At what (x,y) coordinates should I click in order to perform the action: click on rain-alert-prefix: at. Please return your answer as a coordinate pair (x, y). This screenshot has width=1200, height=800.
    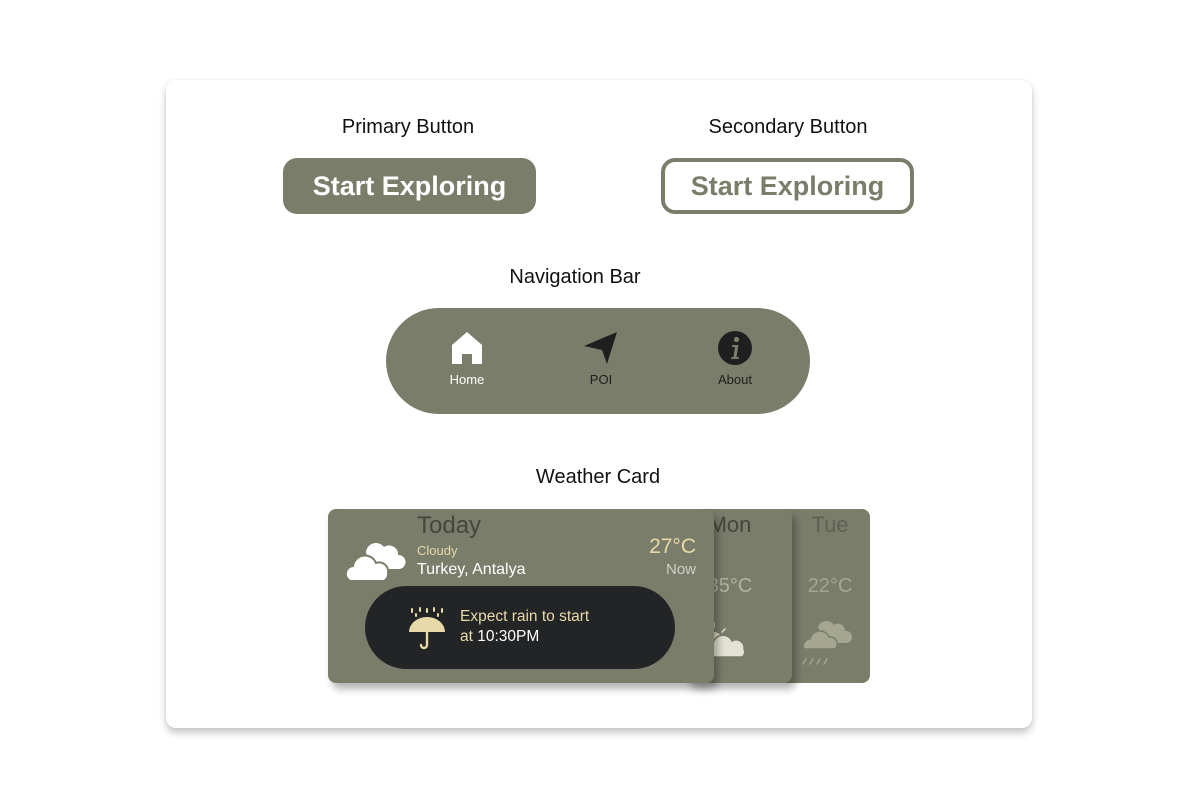
    Looking at the image, I should click on (466, 636).